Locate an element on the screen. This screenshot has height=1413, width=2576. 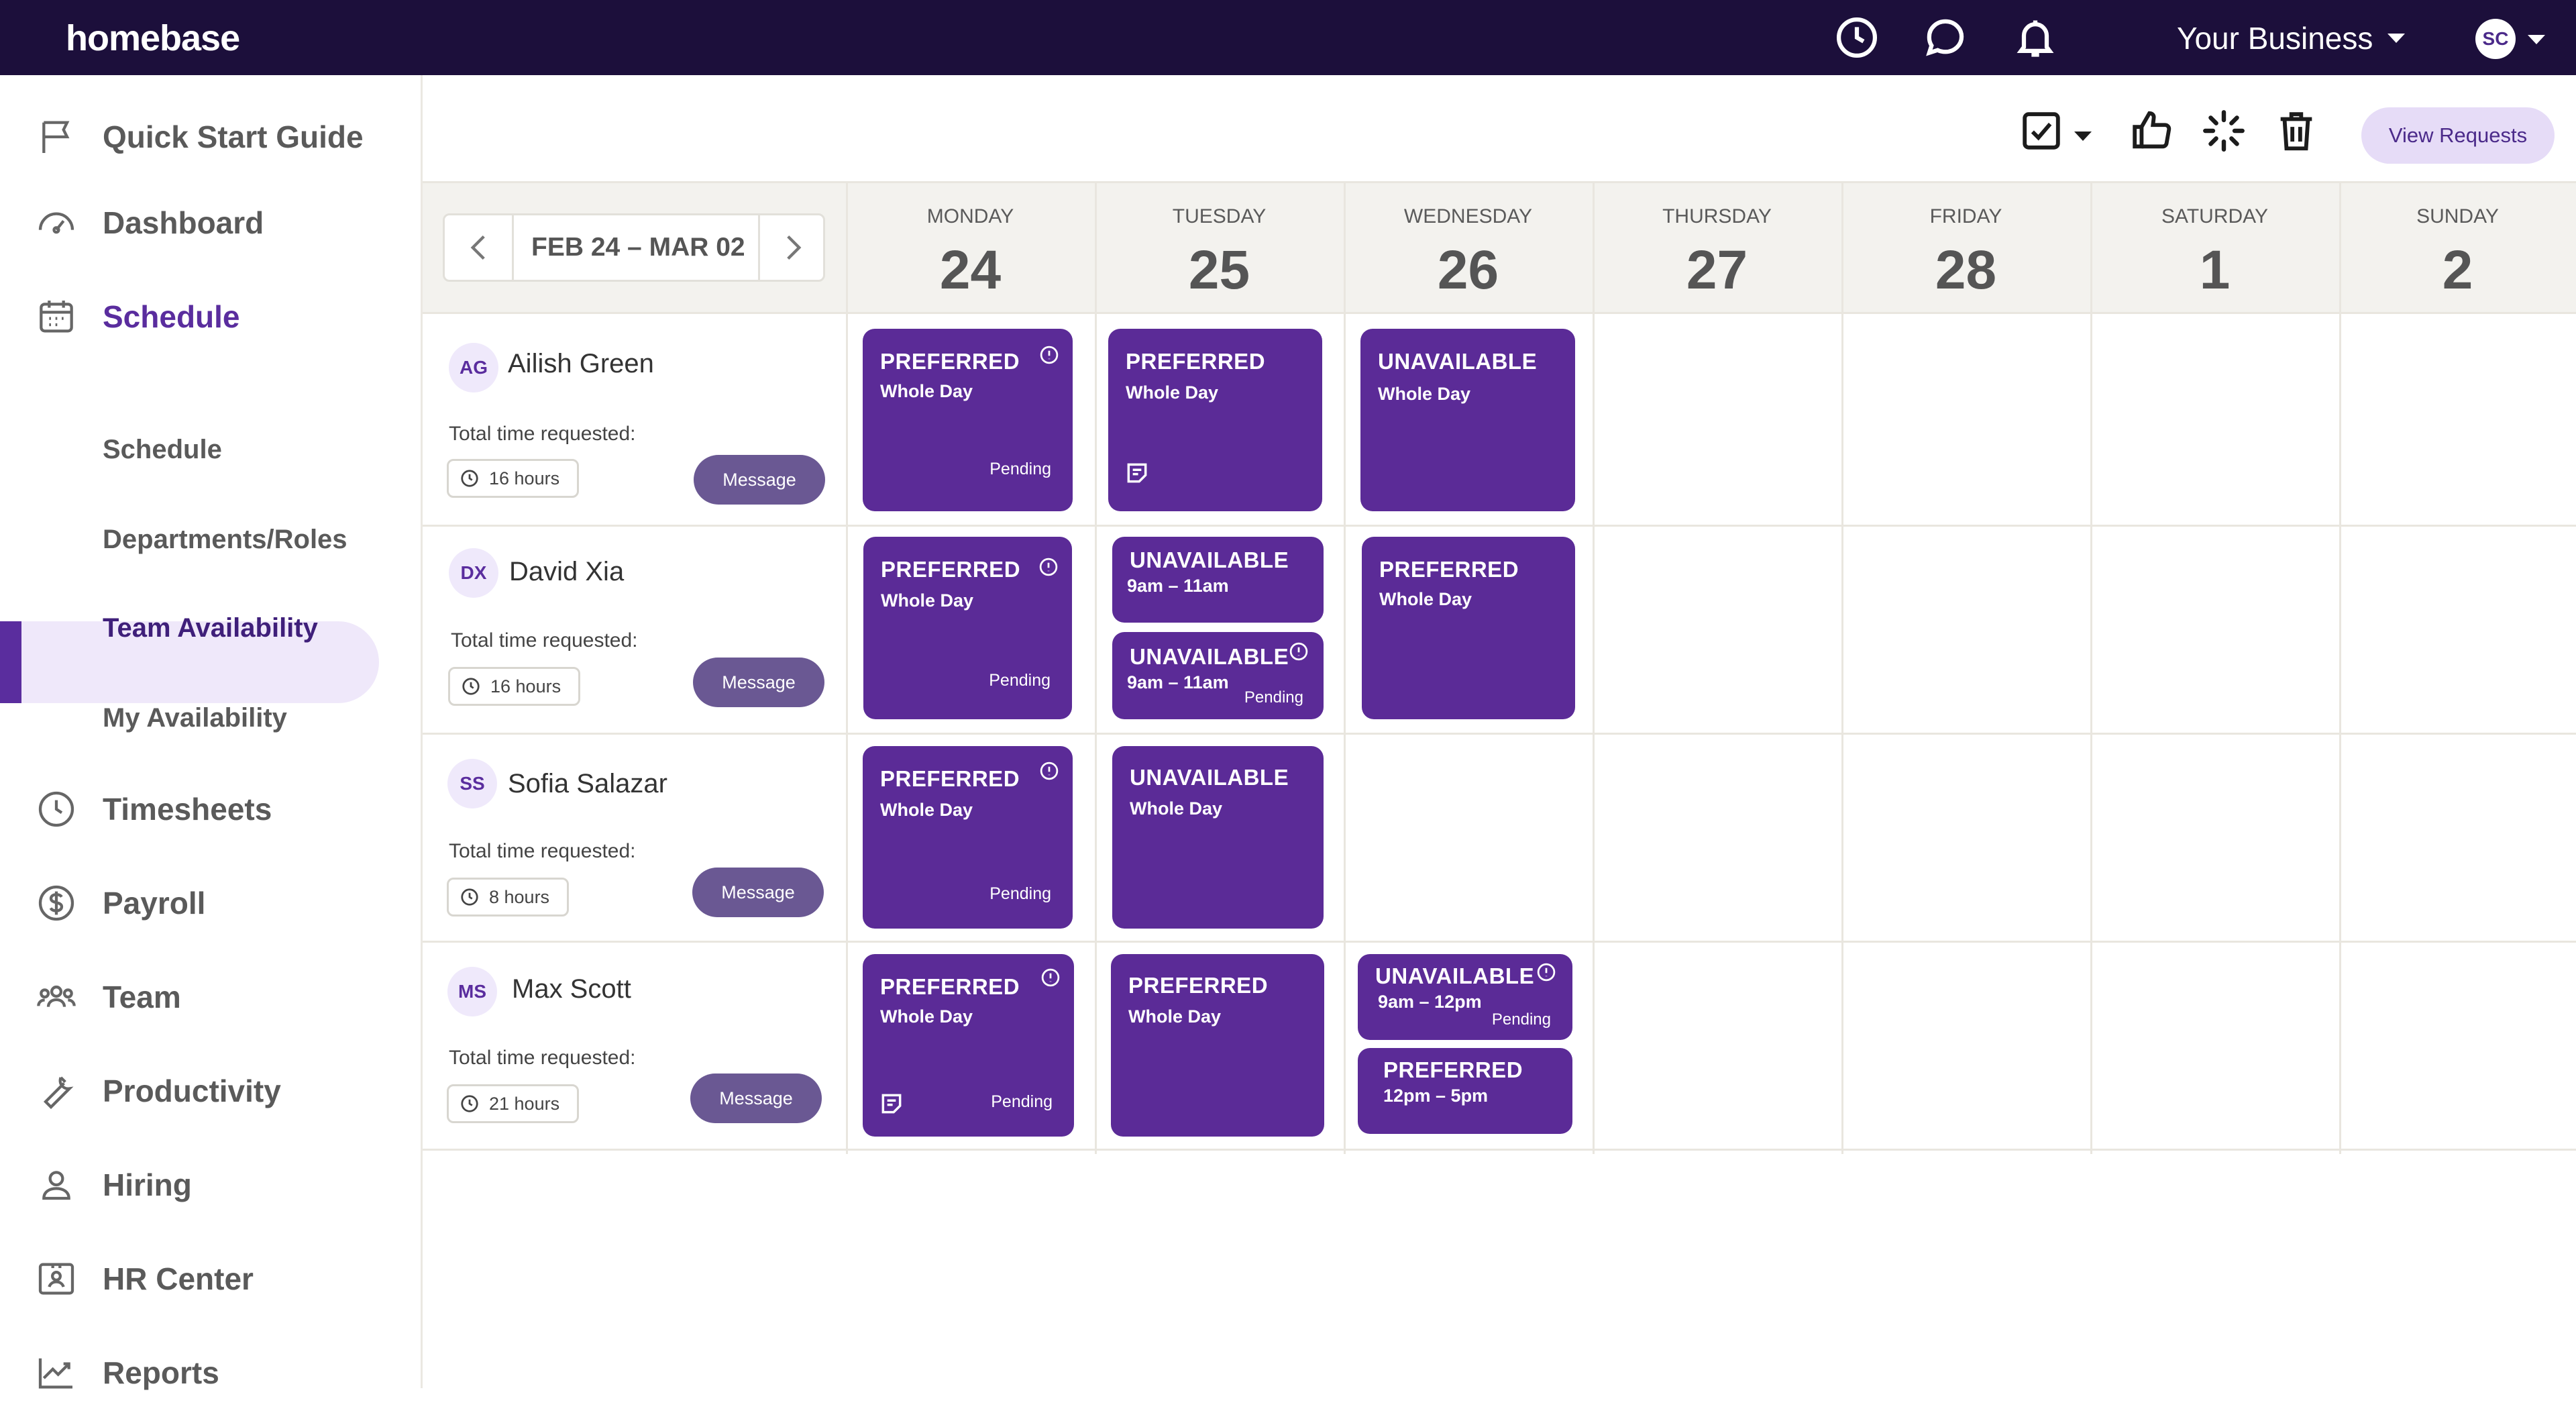
sidebar-item-label: Quick Start Guide is located at coordinates (233, 136).